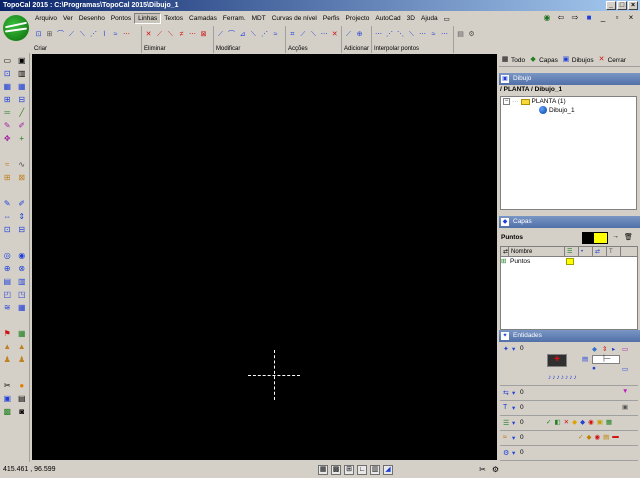 The width and height of the screenshot is (640, 478). Describe the element at coordinates (388, 470) in the screenshot. I see `color-toggle-icon: ◢` at that location.